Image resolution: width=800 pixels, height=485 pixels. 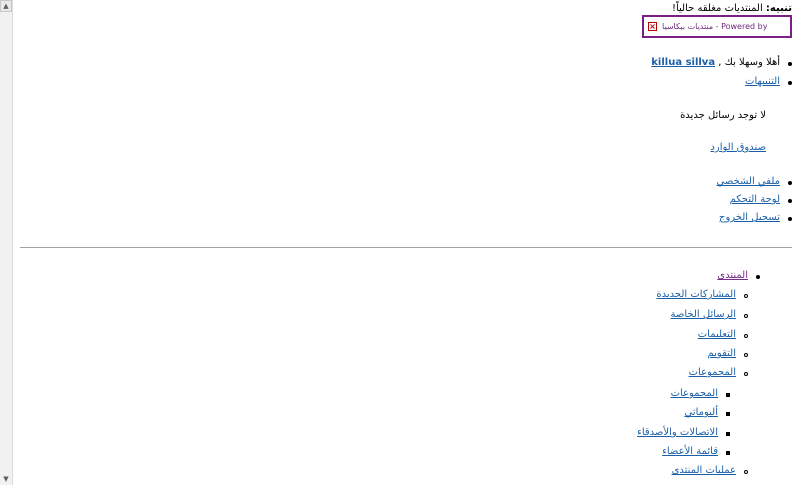 What do you see at coordinates (749, 62) in the screenshot?
I see `welcome-text: أهلا وسهلا بك ,` at bounding box center [749, 62].